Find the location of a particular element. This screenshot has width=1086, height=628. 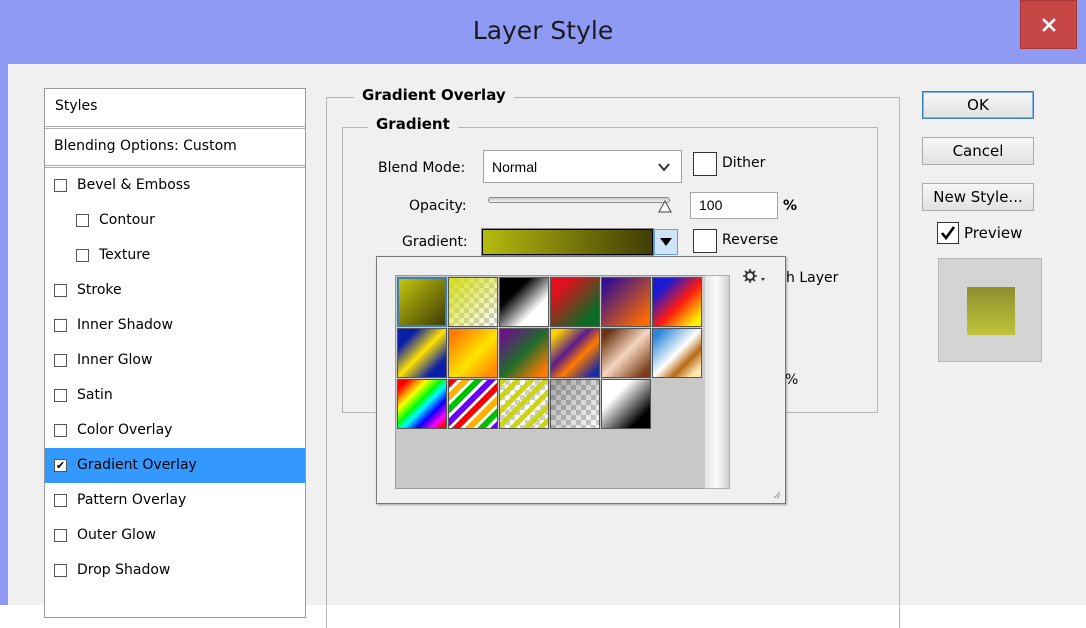

gradient-preset-transparent-rainbow is located at coordinates (473, 404).